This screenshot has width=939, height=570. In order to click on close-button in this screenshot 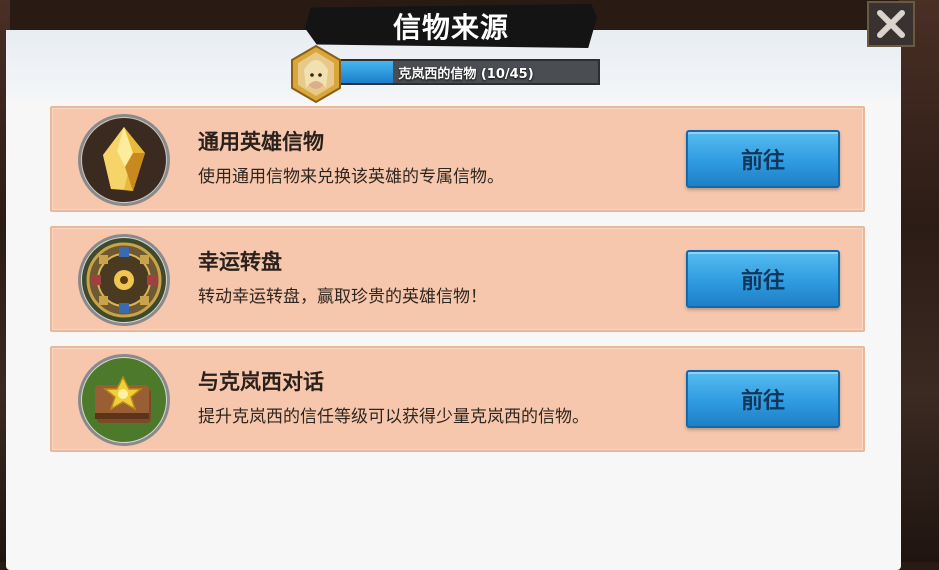, I will do `click(891, 24)`.